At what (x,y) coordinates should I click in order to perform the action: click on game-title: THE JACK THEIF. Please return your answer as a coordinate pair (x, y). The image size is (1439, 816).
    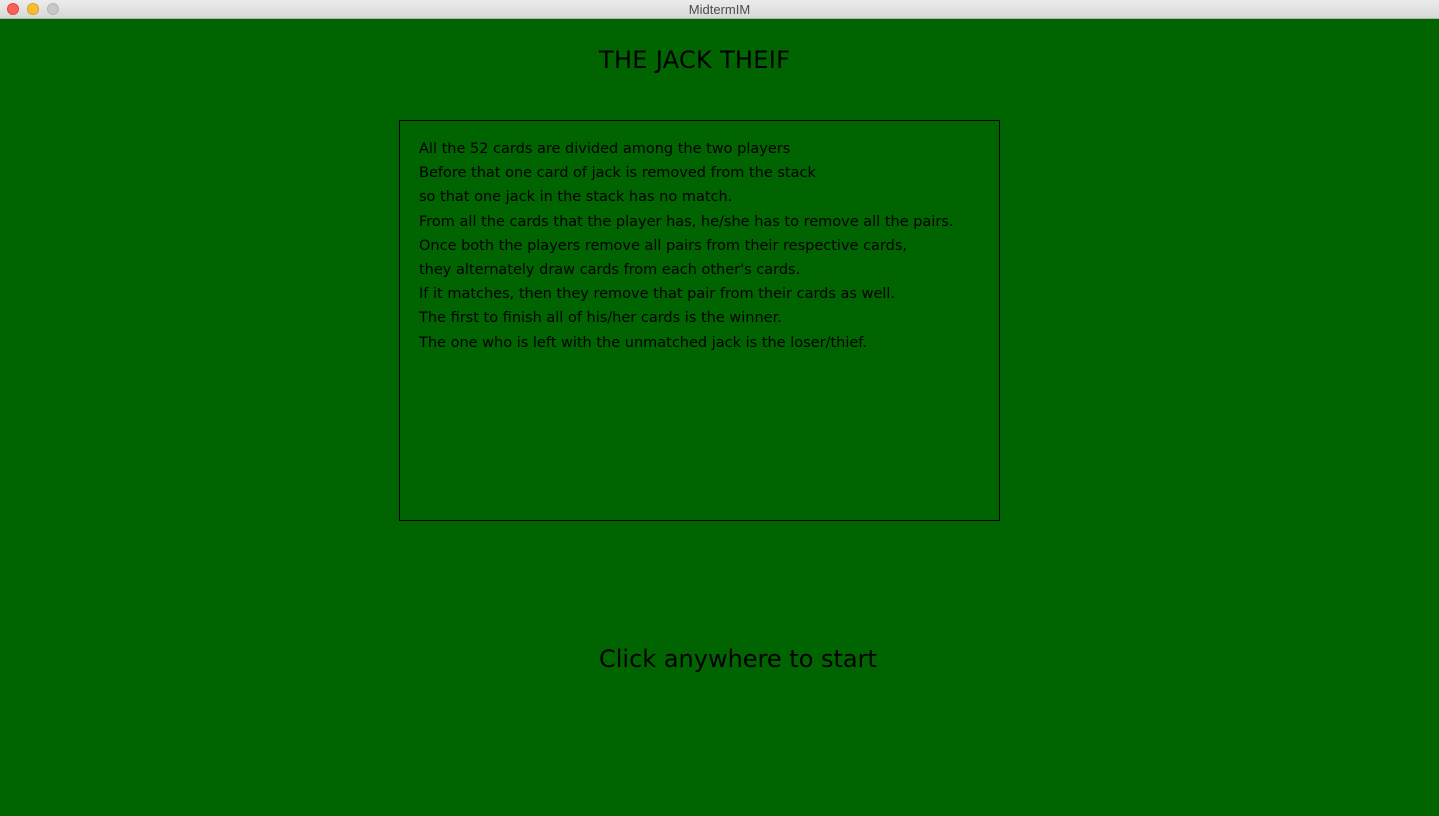
    Looking at the image, I should click on (695, 60).